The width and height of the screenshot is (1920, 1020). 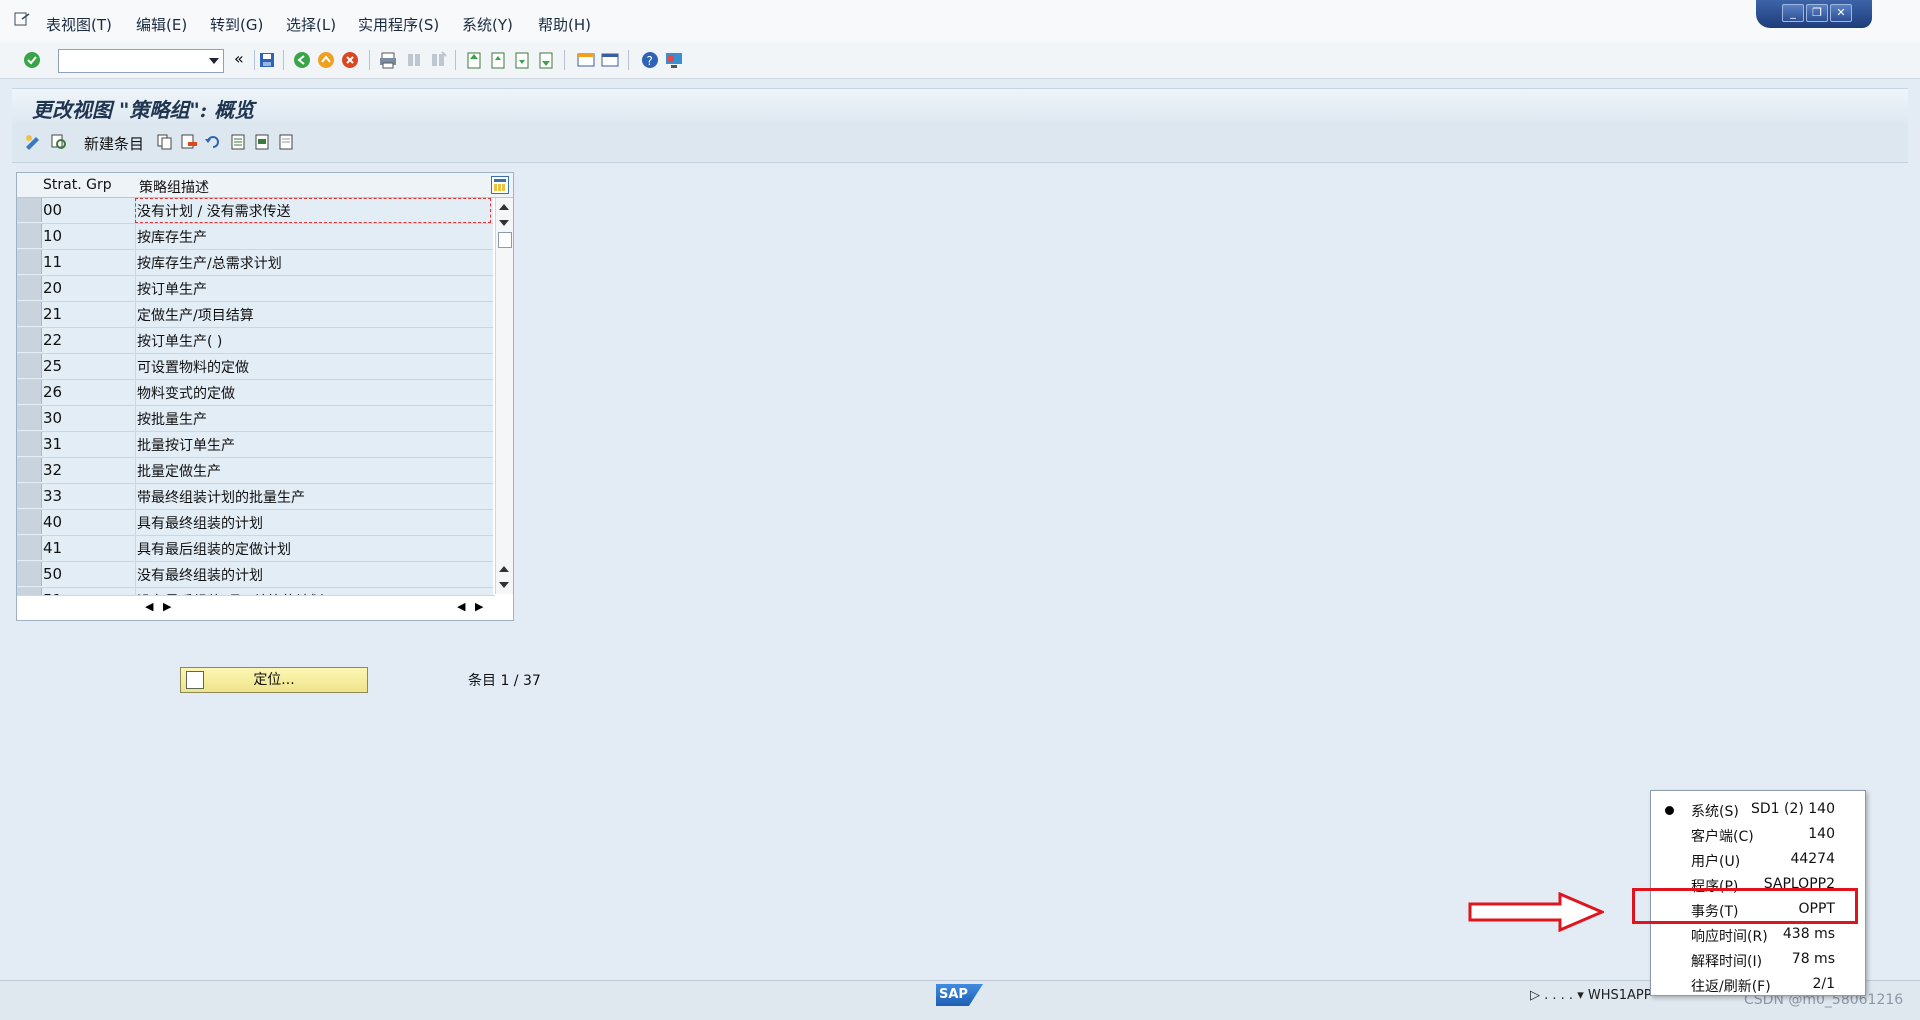 I want to click on scroll-down-icon, so click(x=504, y=585).